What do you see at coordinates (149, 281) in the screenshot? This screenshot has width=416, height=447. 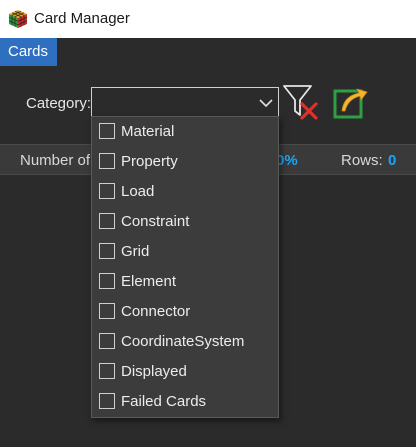 I see `option-label: Element` at bounding box center [149, 281].